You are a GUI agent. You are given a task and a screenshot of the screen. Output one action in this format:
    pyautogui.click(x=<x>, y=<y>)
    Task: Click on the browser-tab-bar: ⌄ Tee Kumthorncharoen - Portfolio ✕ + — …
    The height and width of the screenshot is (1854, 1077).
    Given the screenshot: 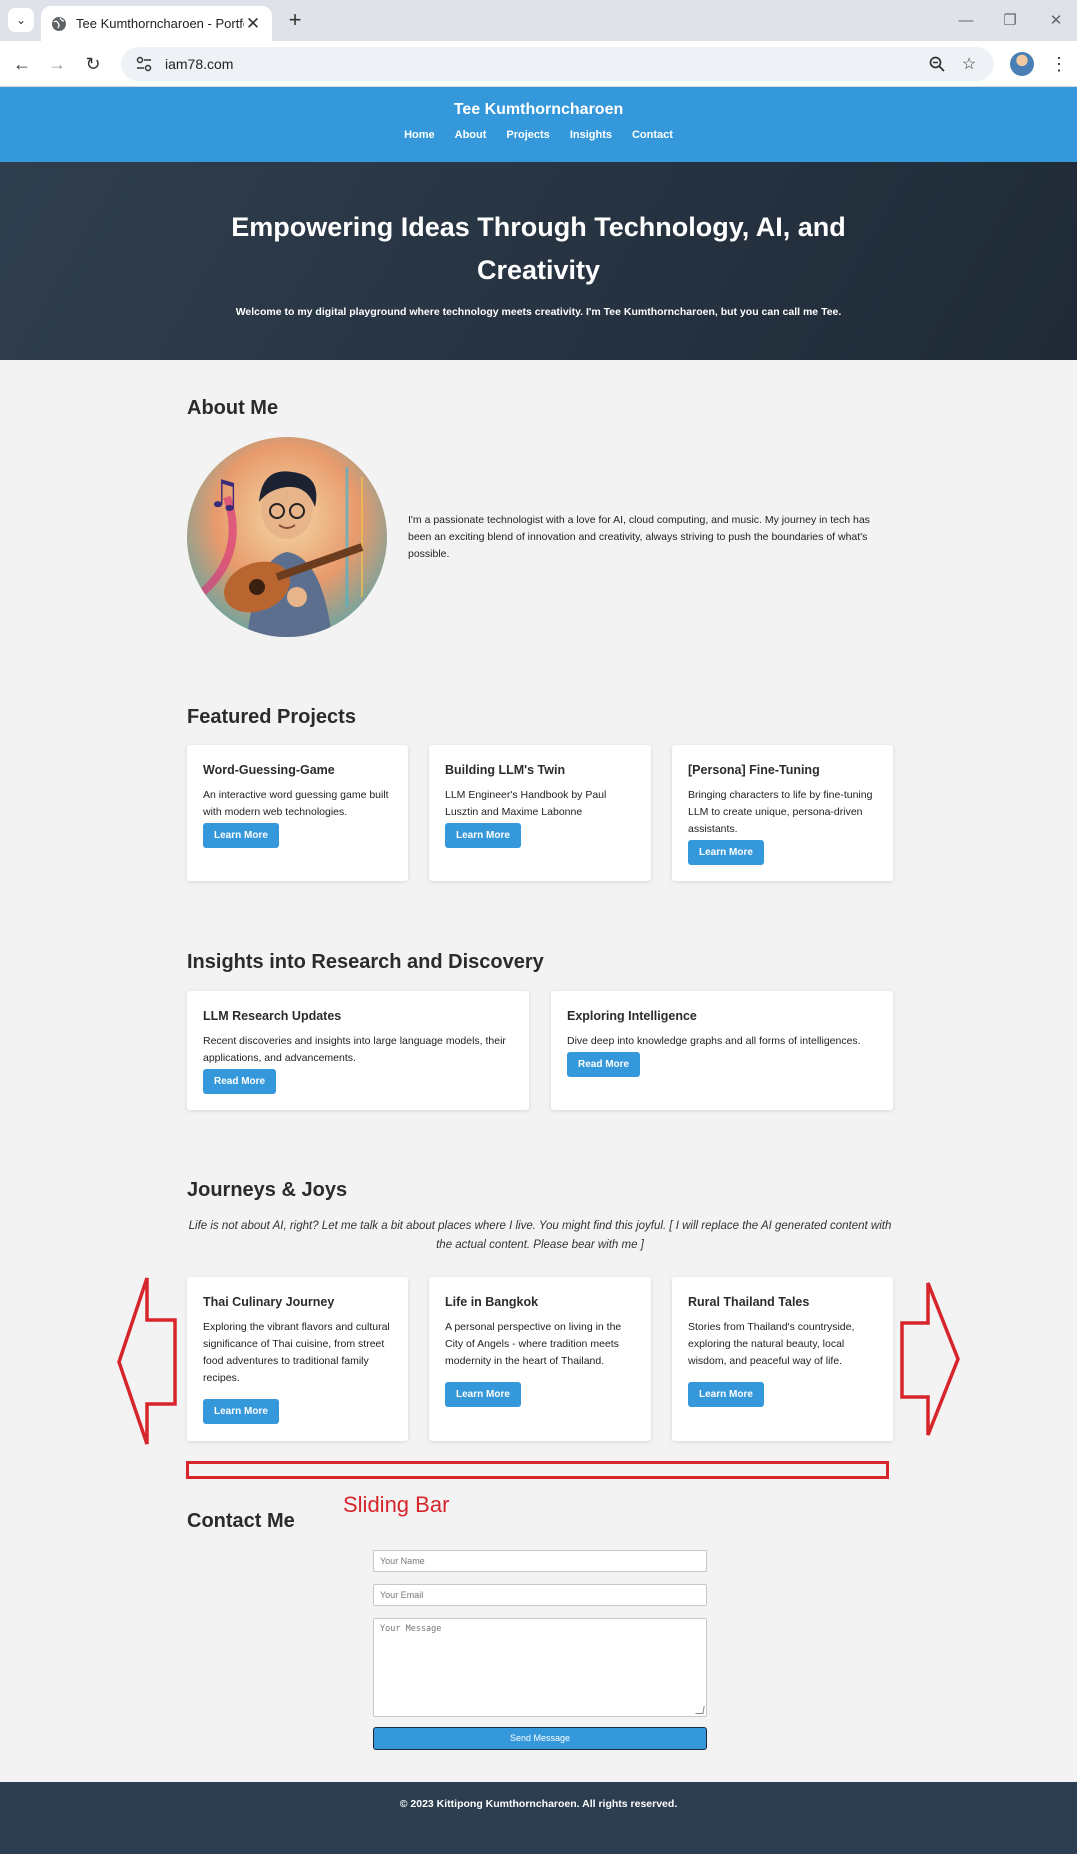 What is the action you would take?
    pyautogui.click(x=538, y=20)
    